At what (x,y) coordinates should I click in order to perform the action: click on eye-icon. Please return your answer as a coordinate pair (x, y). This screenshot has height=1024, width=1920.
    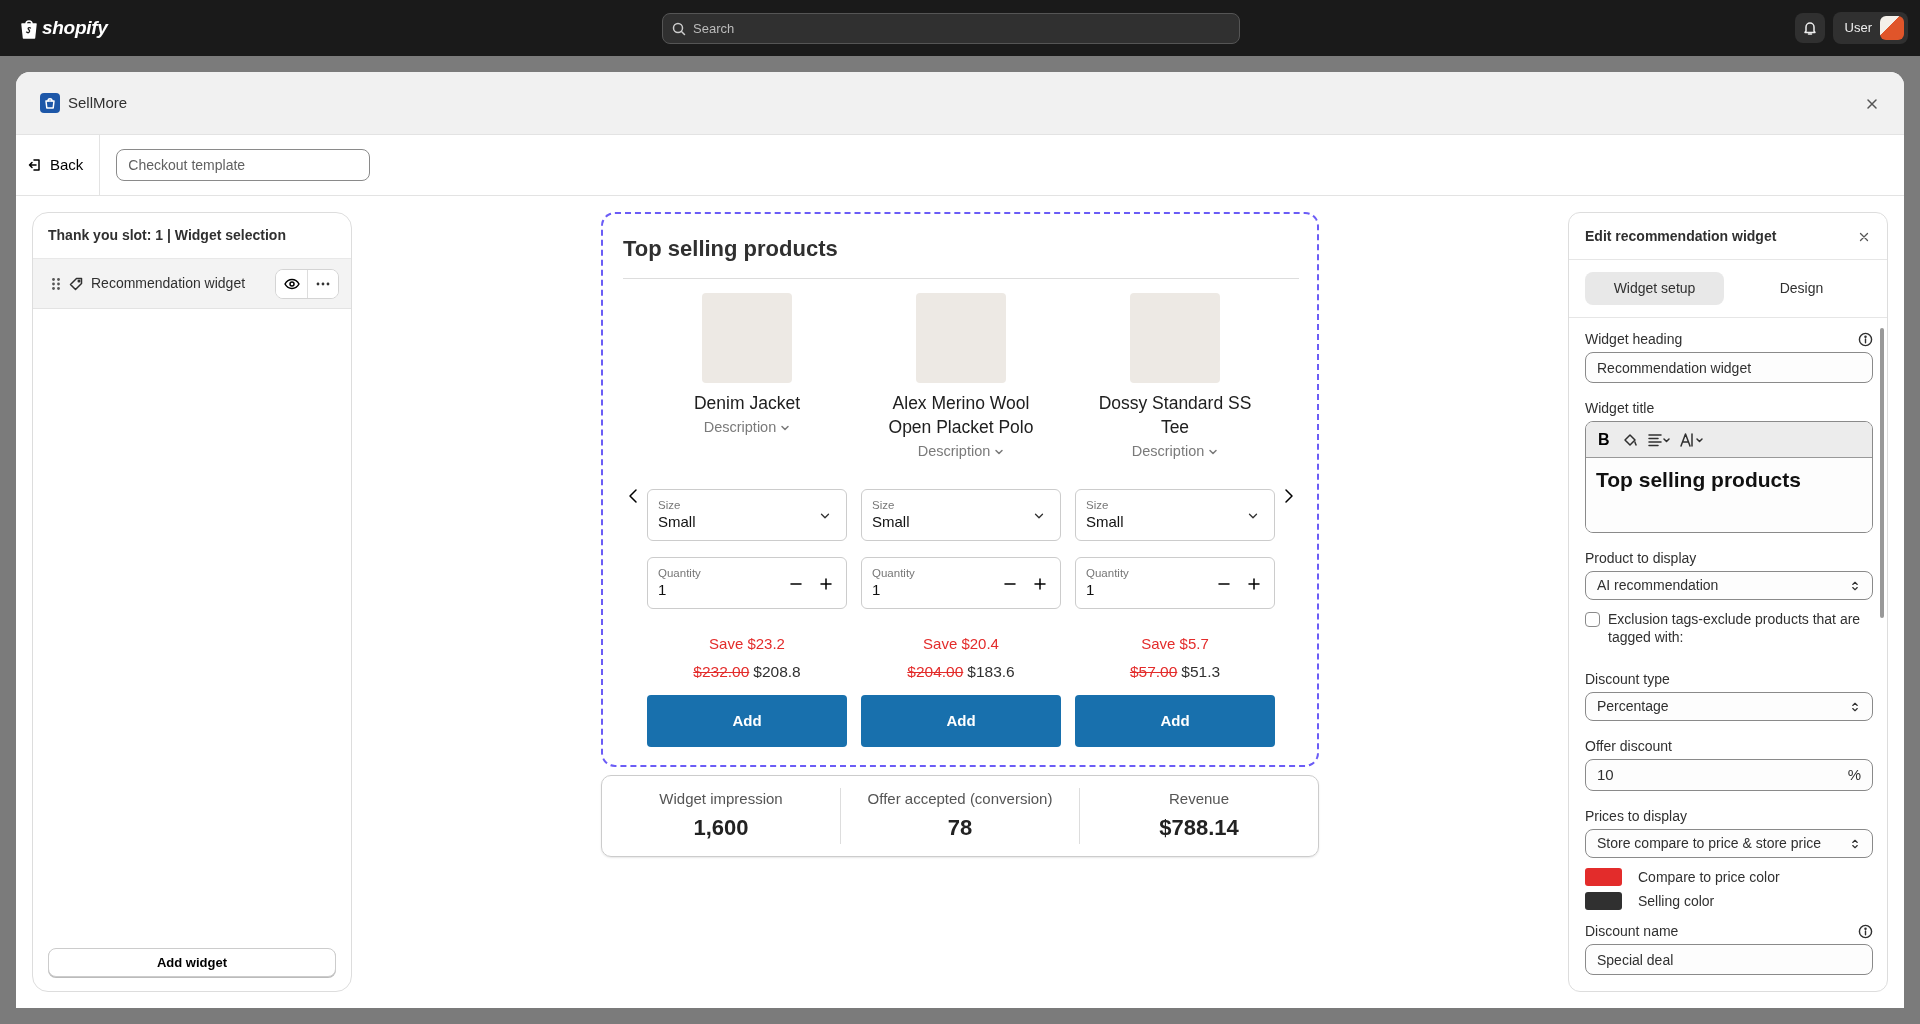
    Looking at the image, I should click on (291, 283).